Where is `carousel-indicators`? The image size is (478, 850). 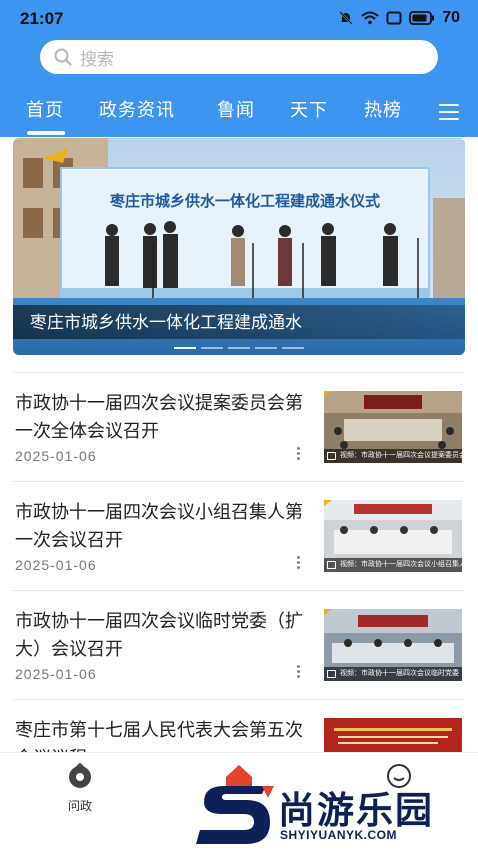
carousel-indicators is located at coordinates (239, 348).